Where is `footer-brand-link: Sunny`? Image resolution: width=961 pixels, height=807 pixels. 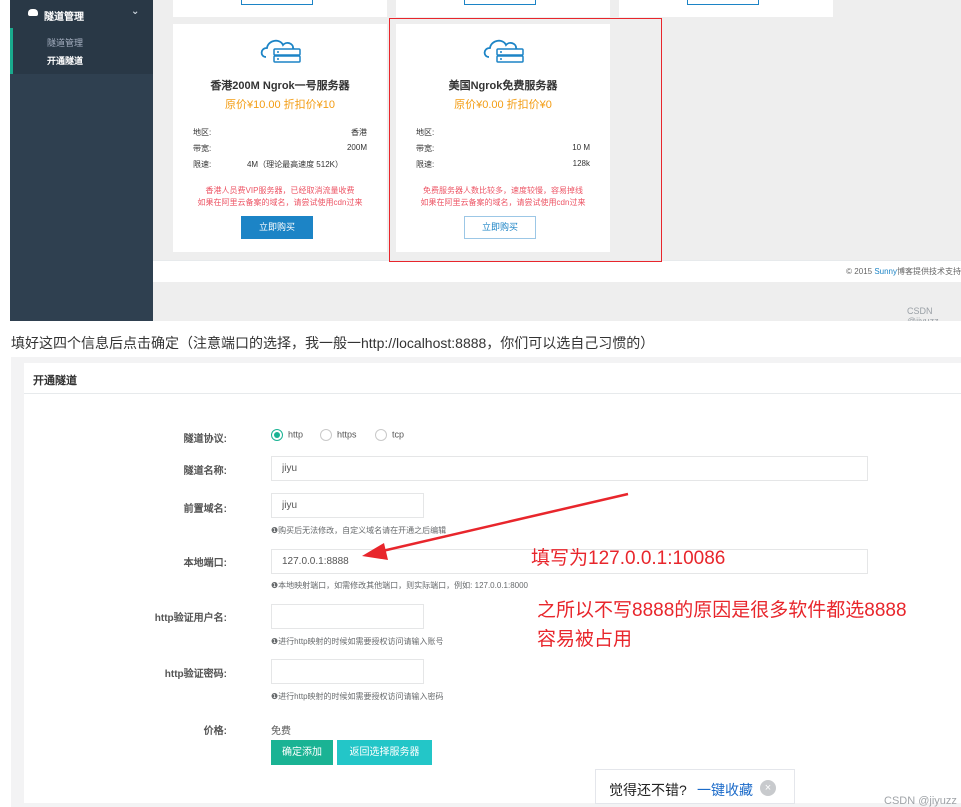 footer-brand-link: Sunny is located at coordinates (885, 271).